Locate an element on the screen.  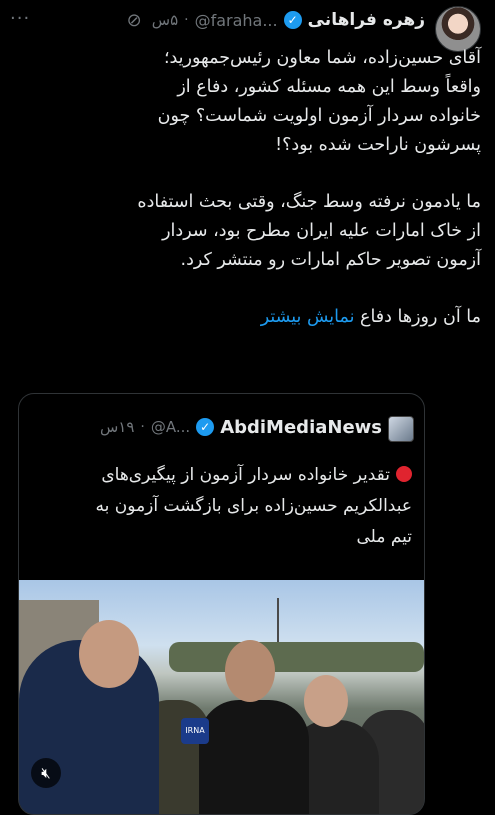
tweet-body-line: واقعاً وسط این همه مسئله کشور، دفاع از is located at coordinates (329, 87).